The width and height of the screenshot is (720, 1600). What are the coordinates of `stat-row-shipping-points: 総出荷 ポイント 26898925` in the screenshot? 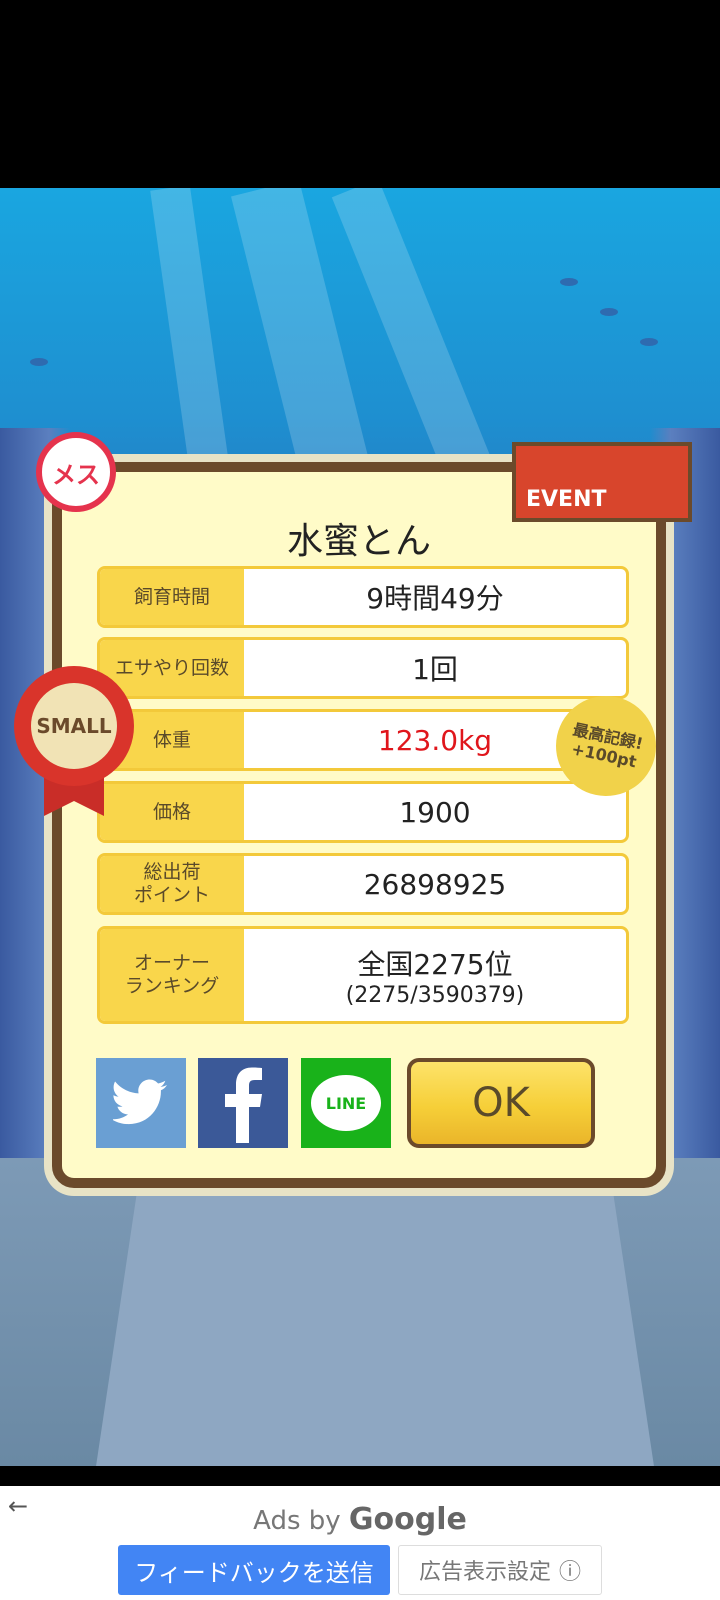 It's located at (363, 884).